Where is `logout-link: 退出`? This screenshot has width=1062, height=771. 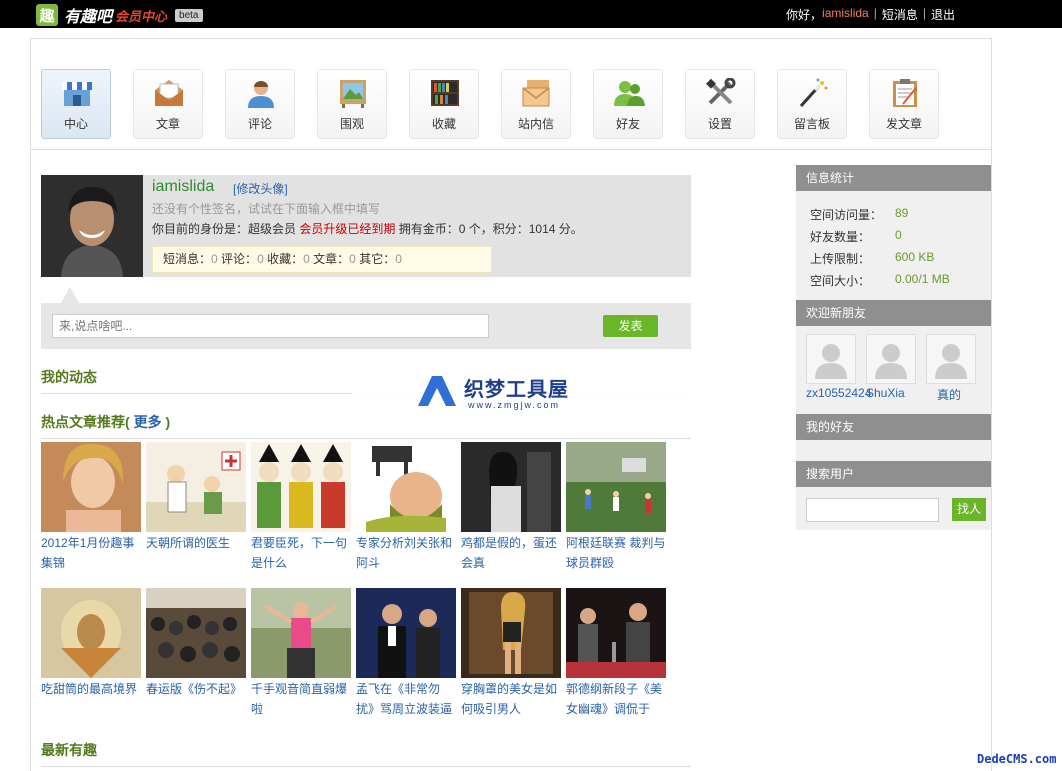
logout-link: 退出 is located at coordinates (943, 14).